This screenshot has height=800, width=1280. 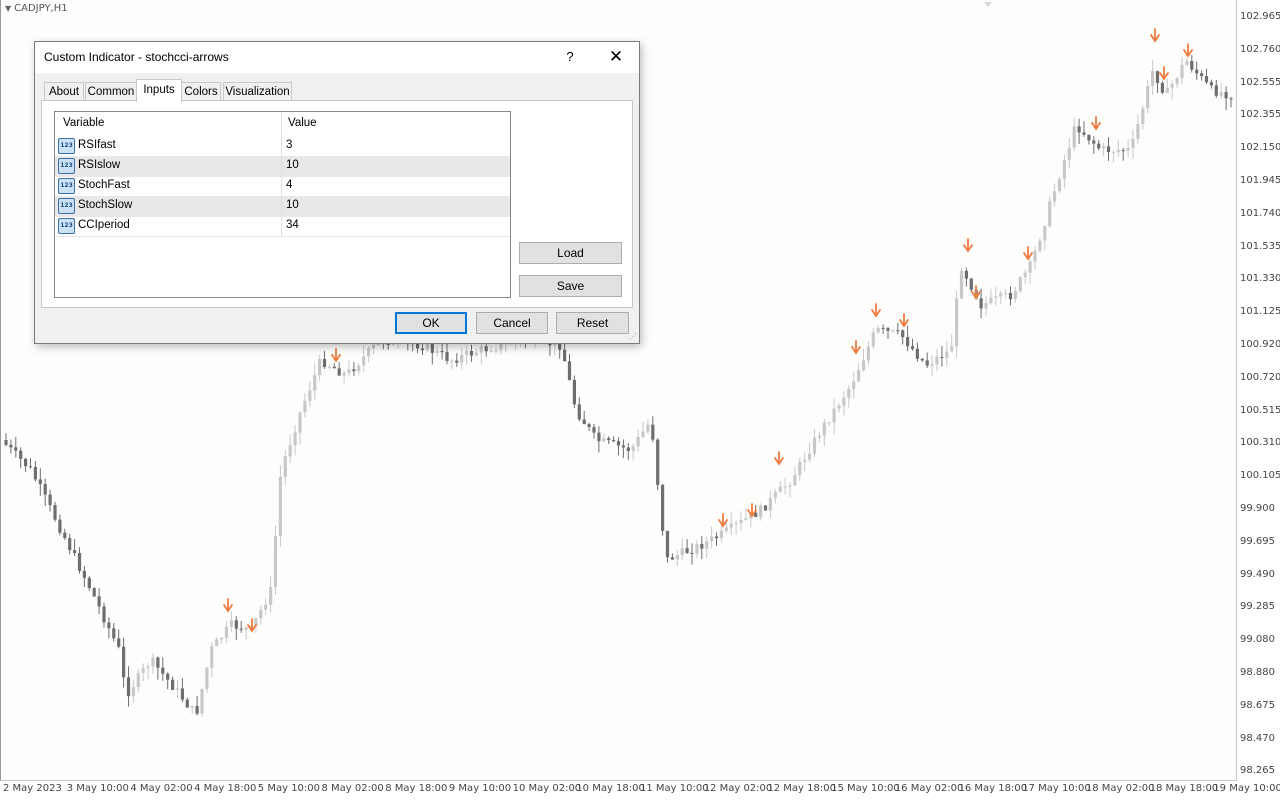 I want to click on tab-colors: Colors, so click(x=201, y=91).